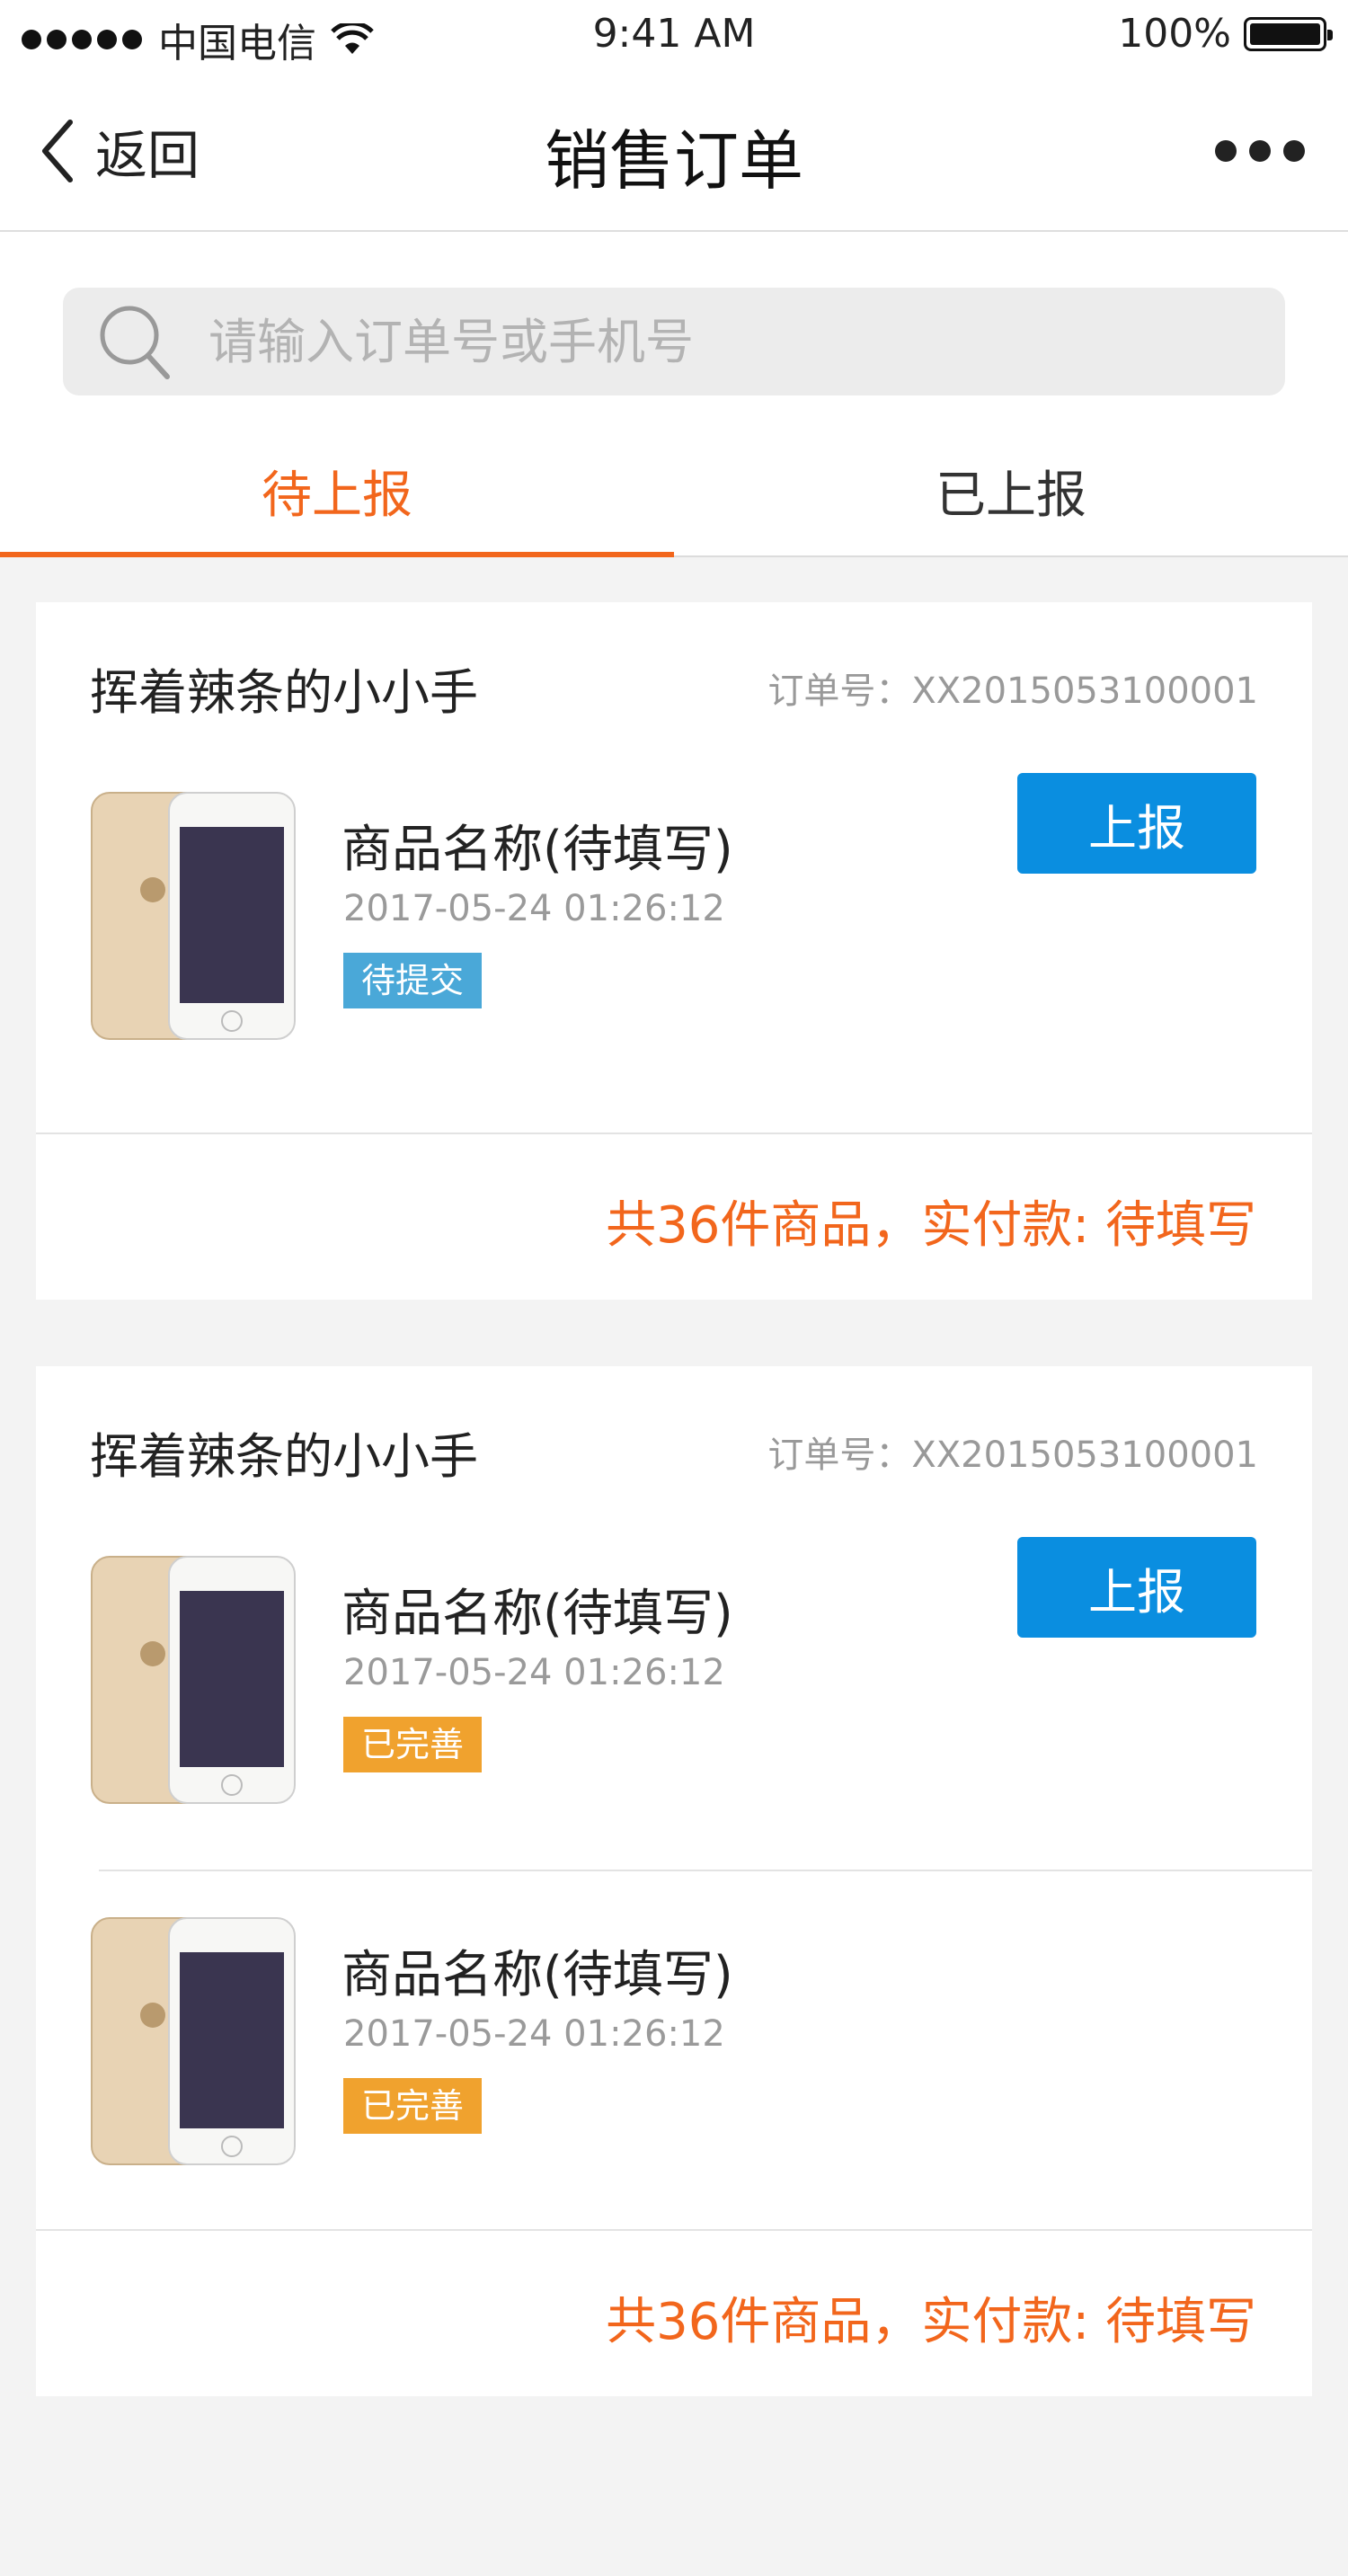 Image resolution: width=1348 pixels, height=2576 pixels. I want to click on search-icon, so click(135, 342).